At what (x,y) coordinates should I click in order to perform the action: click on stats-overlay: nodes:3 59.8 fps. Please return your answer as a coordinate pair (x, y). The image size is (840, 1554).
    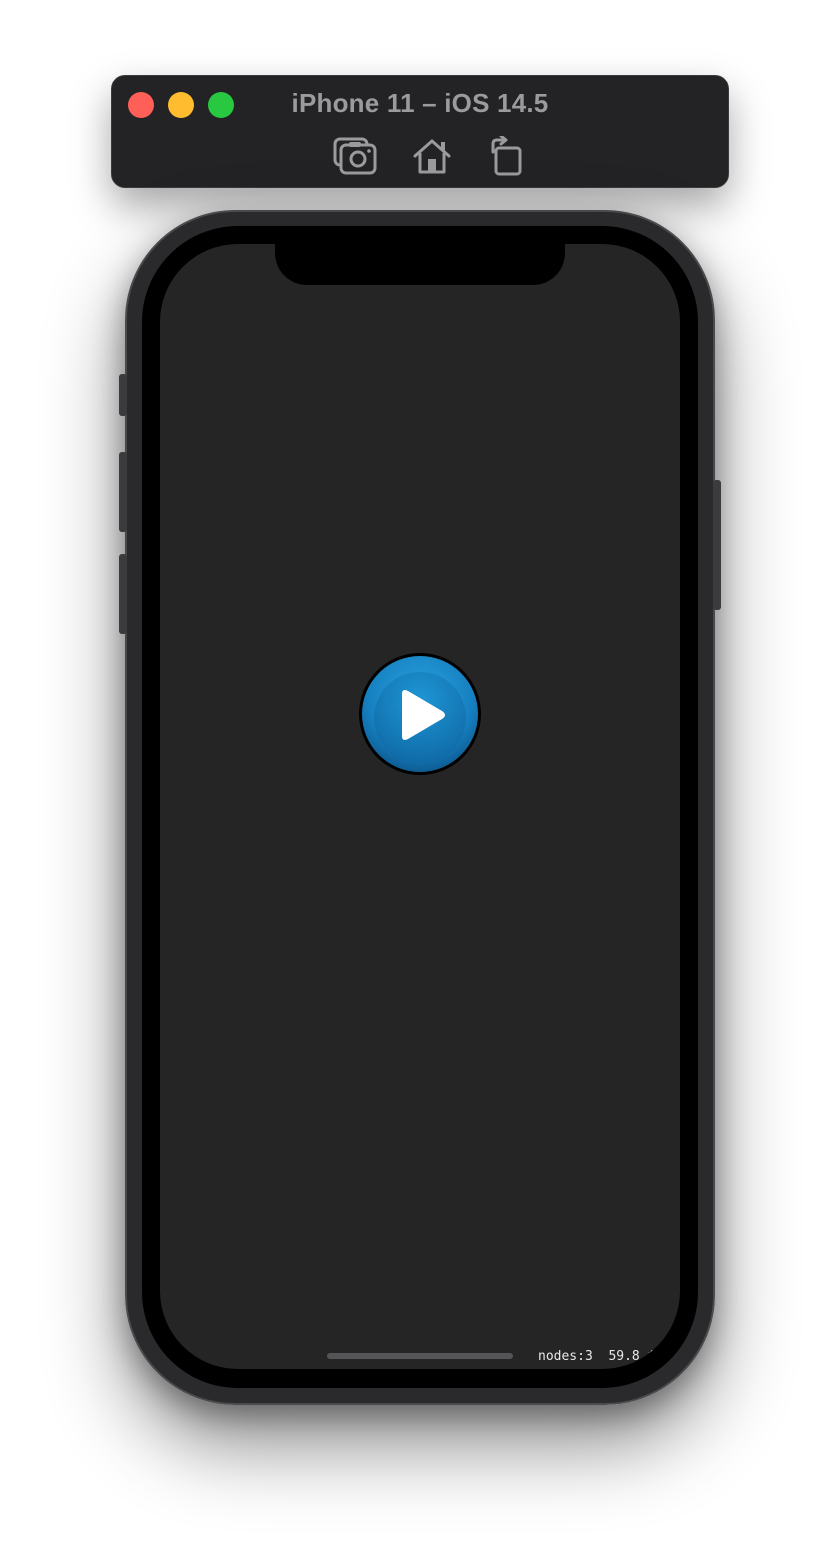
    Looking at the image, I should click on (605, 1356).